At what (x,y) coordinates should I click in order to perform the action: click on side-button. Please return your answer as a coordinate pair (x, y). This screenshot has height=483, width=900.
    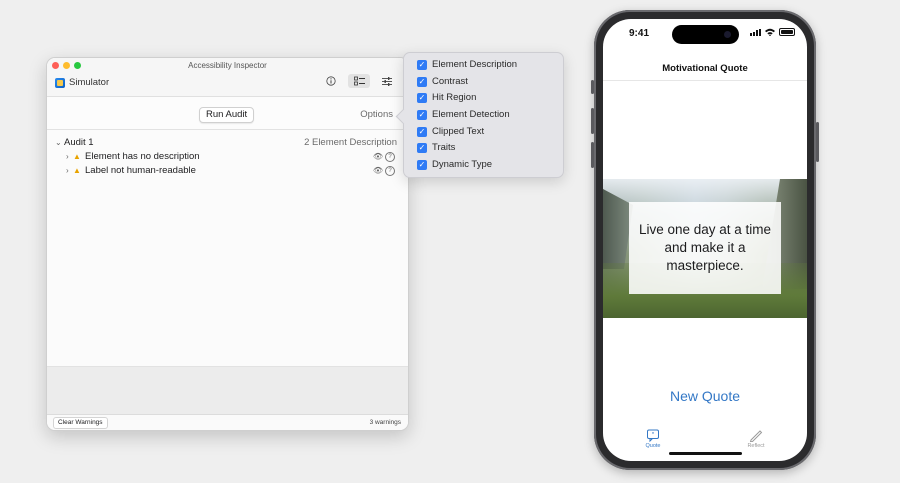
    Looking at the image, I should click on (817, 142).